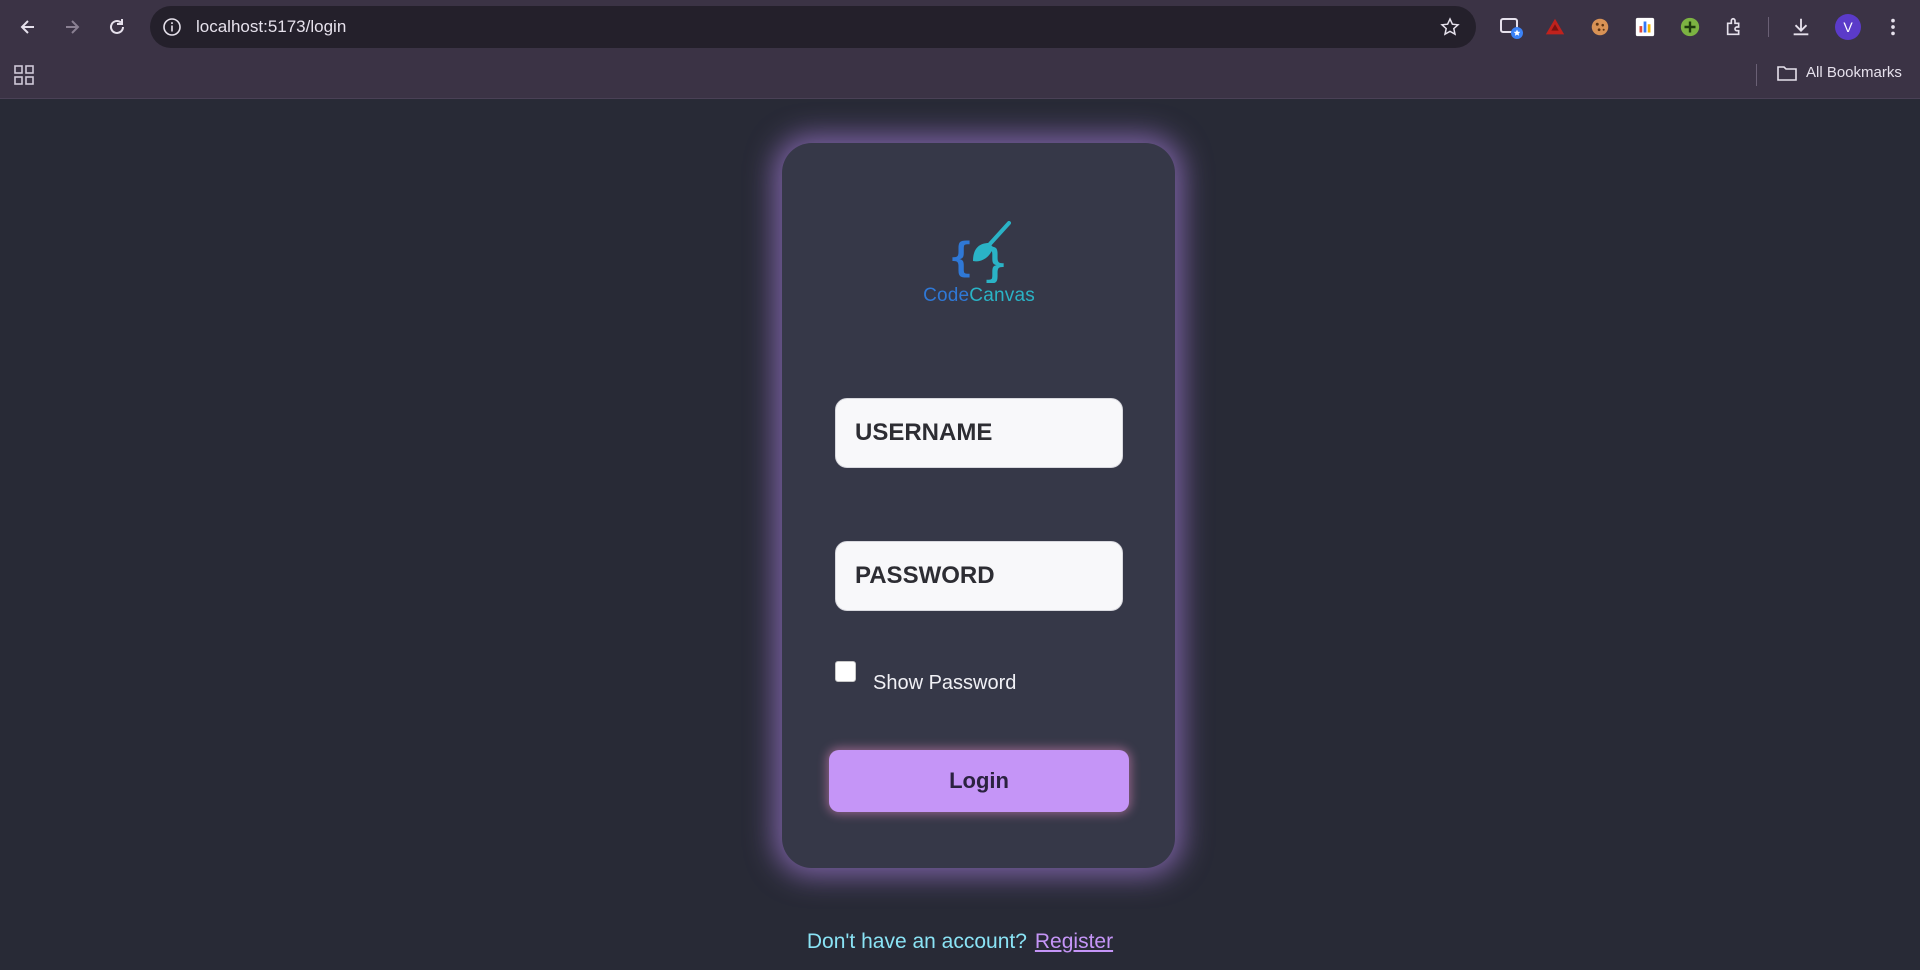 The image size is (1920, 970). What do you see at coordinates (1735, 27) in the screenshot?
I see `puzzle-extensions-icon` at bounding box center [1735, 27].